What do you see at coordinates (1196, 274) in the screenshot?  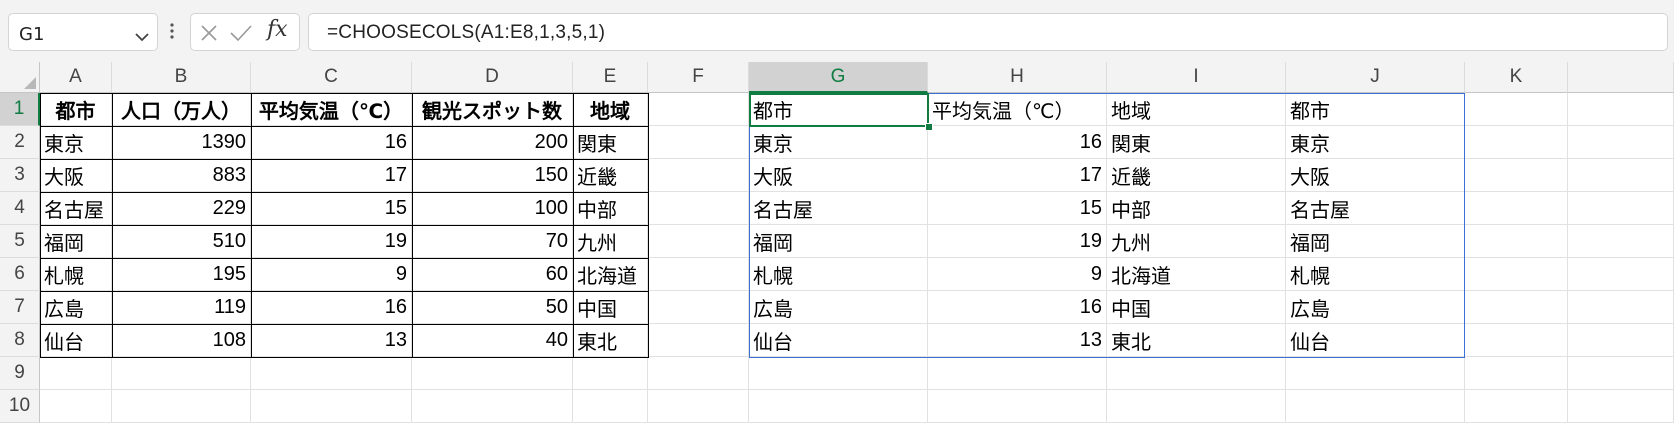 I see `result-data-cell: 北海道` at bounding box center [1196, 274].